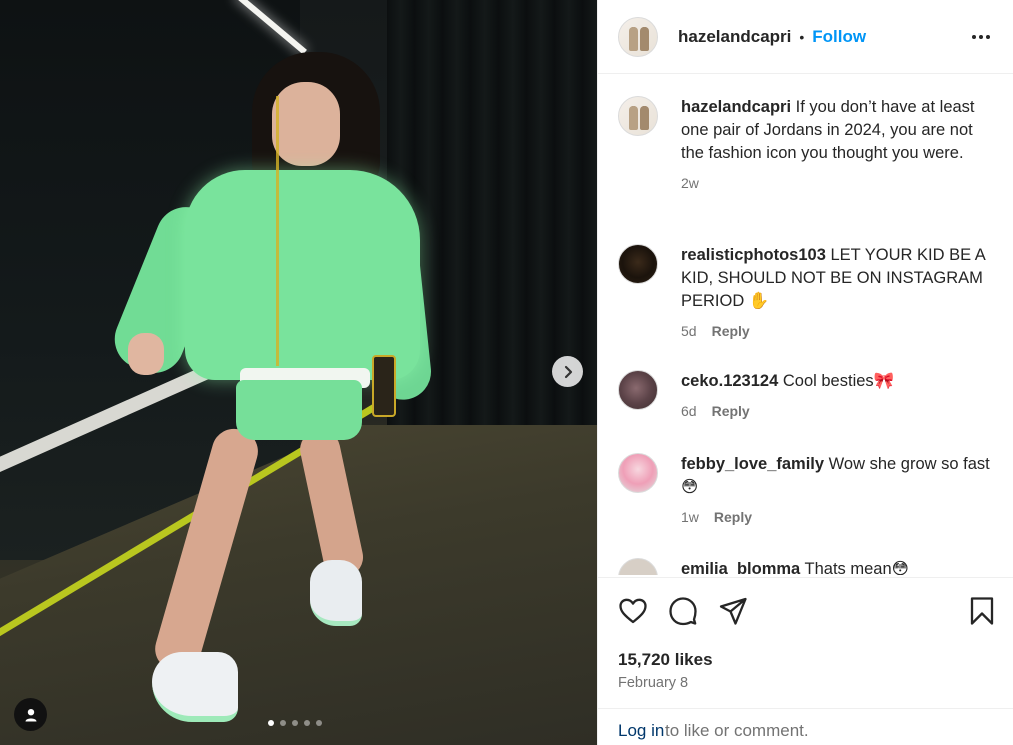 This screenshot has height=745, width=1013. What do you see at coordinates (753, 255) in the screenshot?
I see `comment-username: realisticphotos103` at bounding box center [753, 255].